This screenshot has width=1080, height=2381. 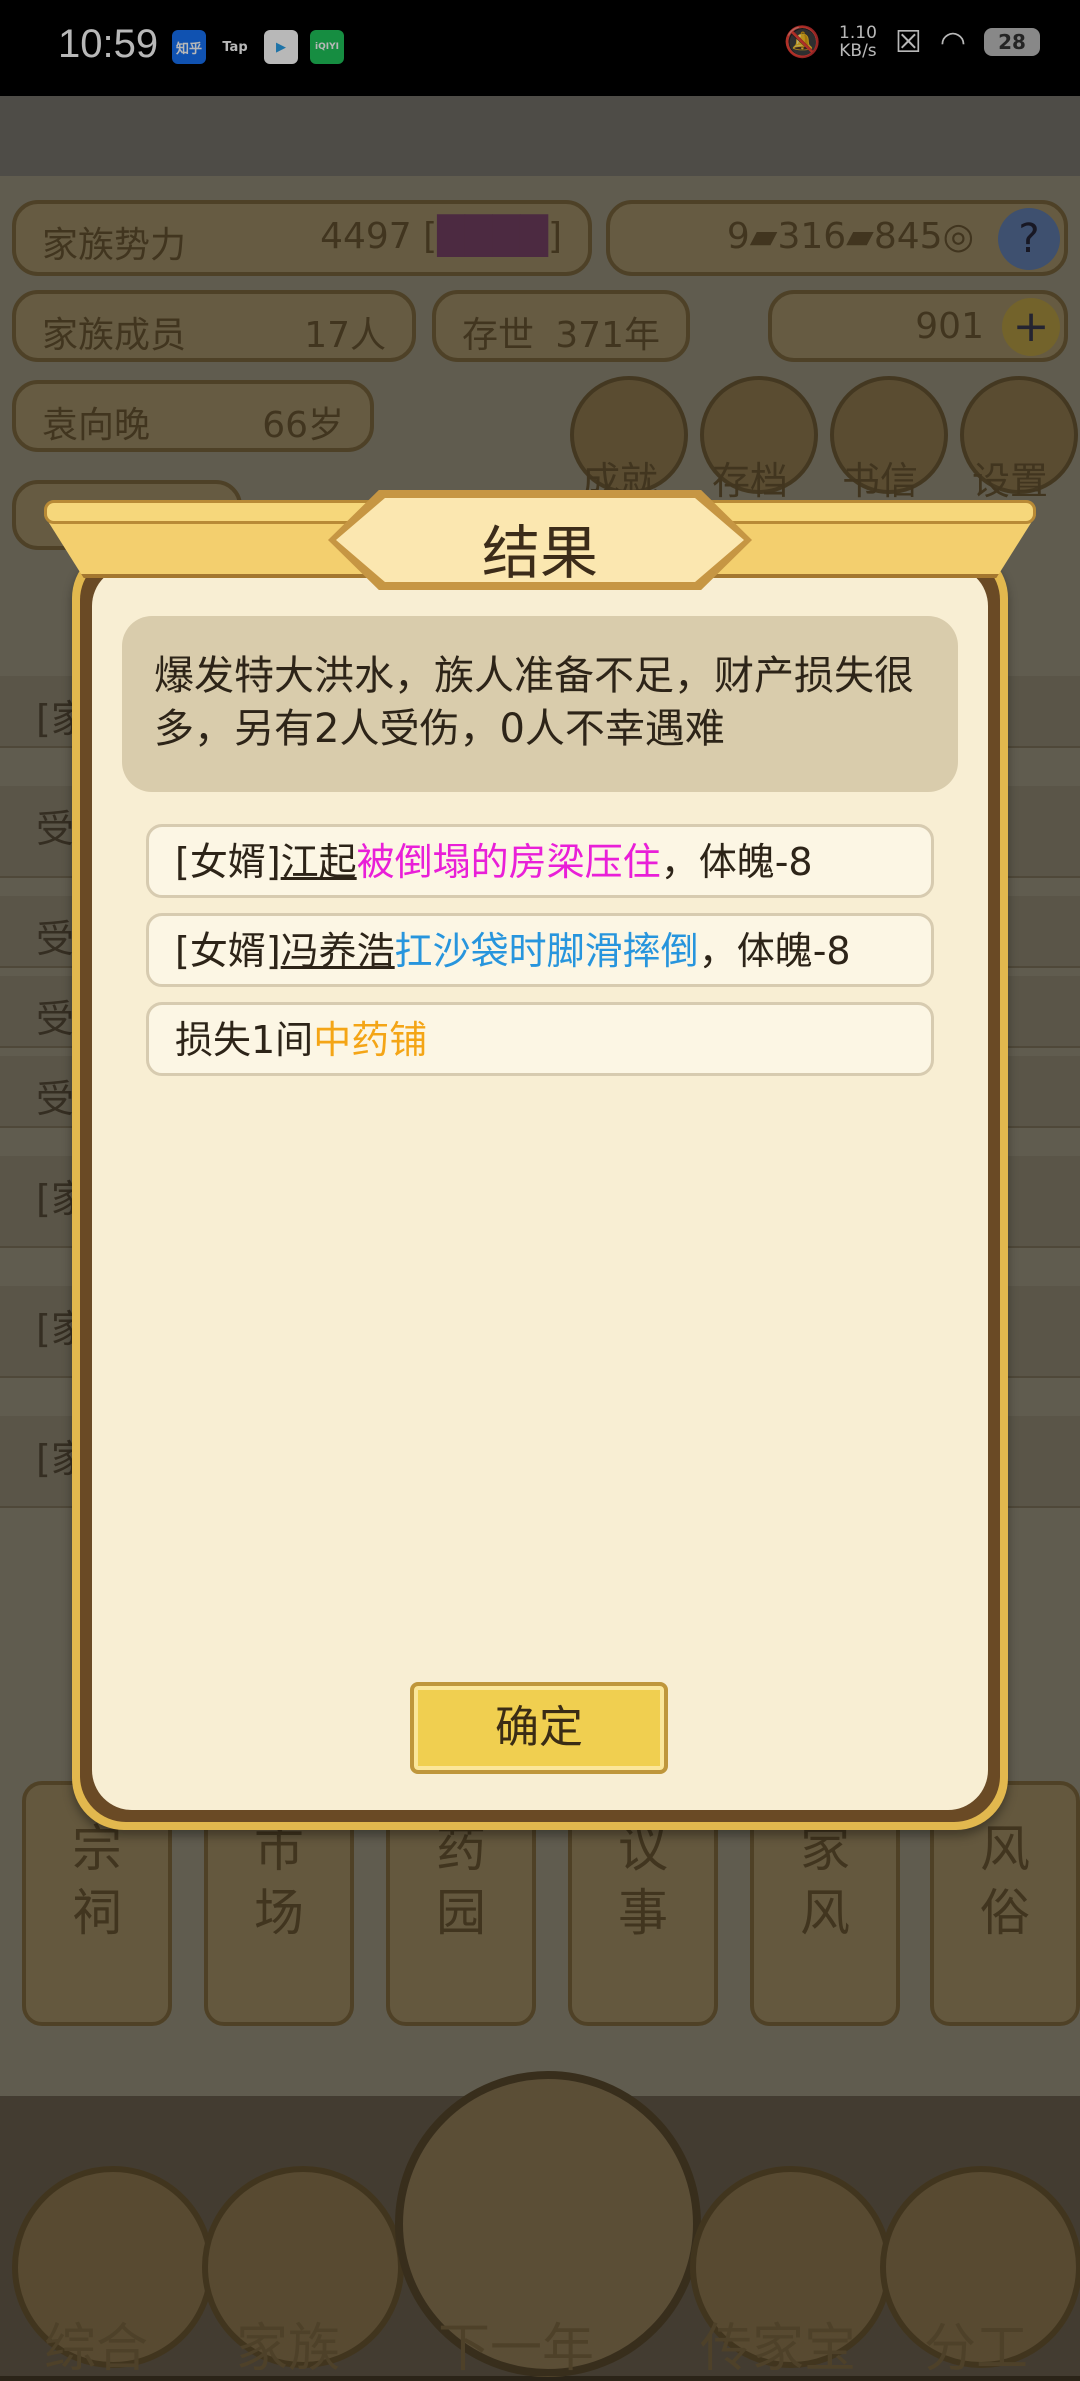 I want to click on building-name: 中药铺, so click(x=370, y=1040).